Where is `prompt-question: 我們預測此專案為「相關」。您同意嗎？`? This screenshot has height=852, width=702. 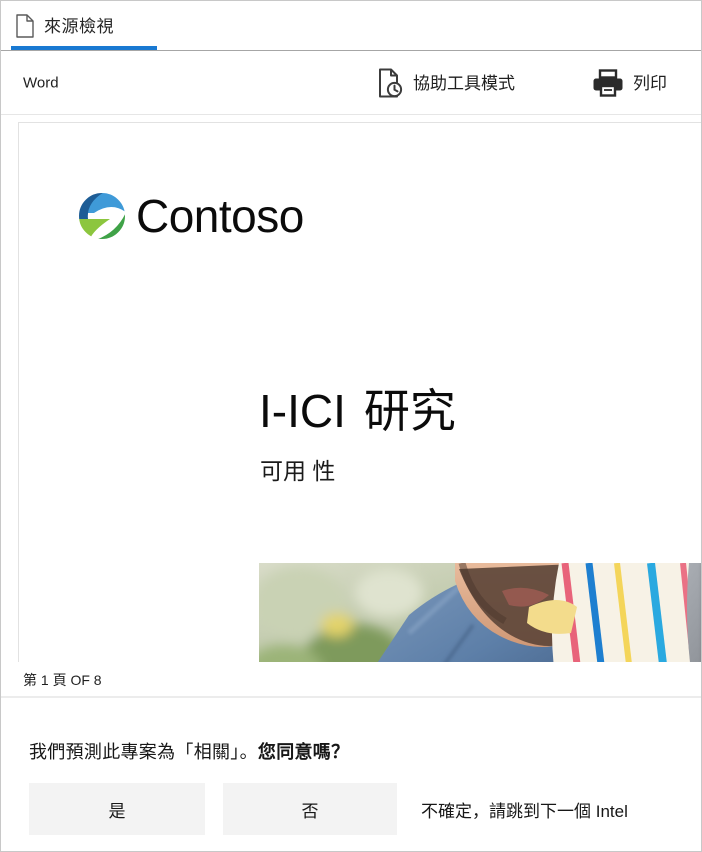 prompt-question: 我們預測此專案為「相關」。您同意嗎？ is located at coordinates (189, 751).